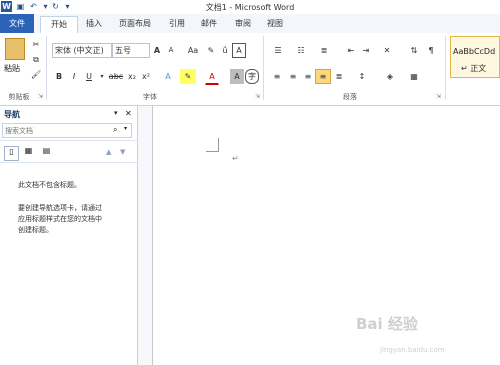 This screenshot has width=500, height=365. What do you see at coordinates (293, 76) in the screenshot?
I see `align-center-icon: ≡` at bounding box center [293, 76].